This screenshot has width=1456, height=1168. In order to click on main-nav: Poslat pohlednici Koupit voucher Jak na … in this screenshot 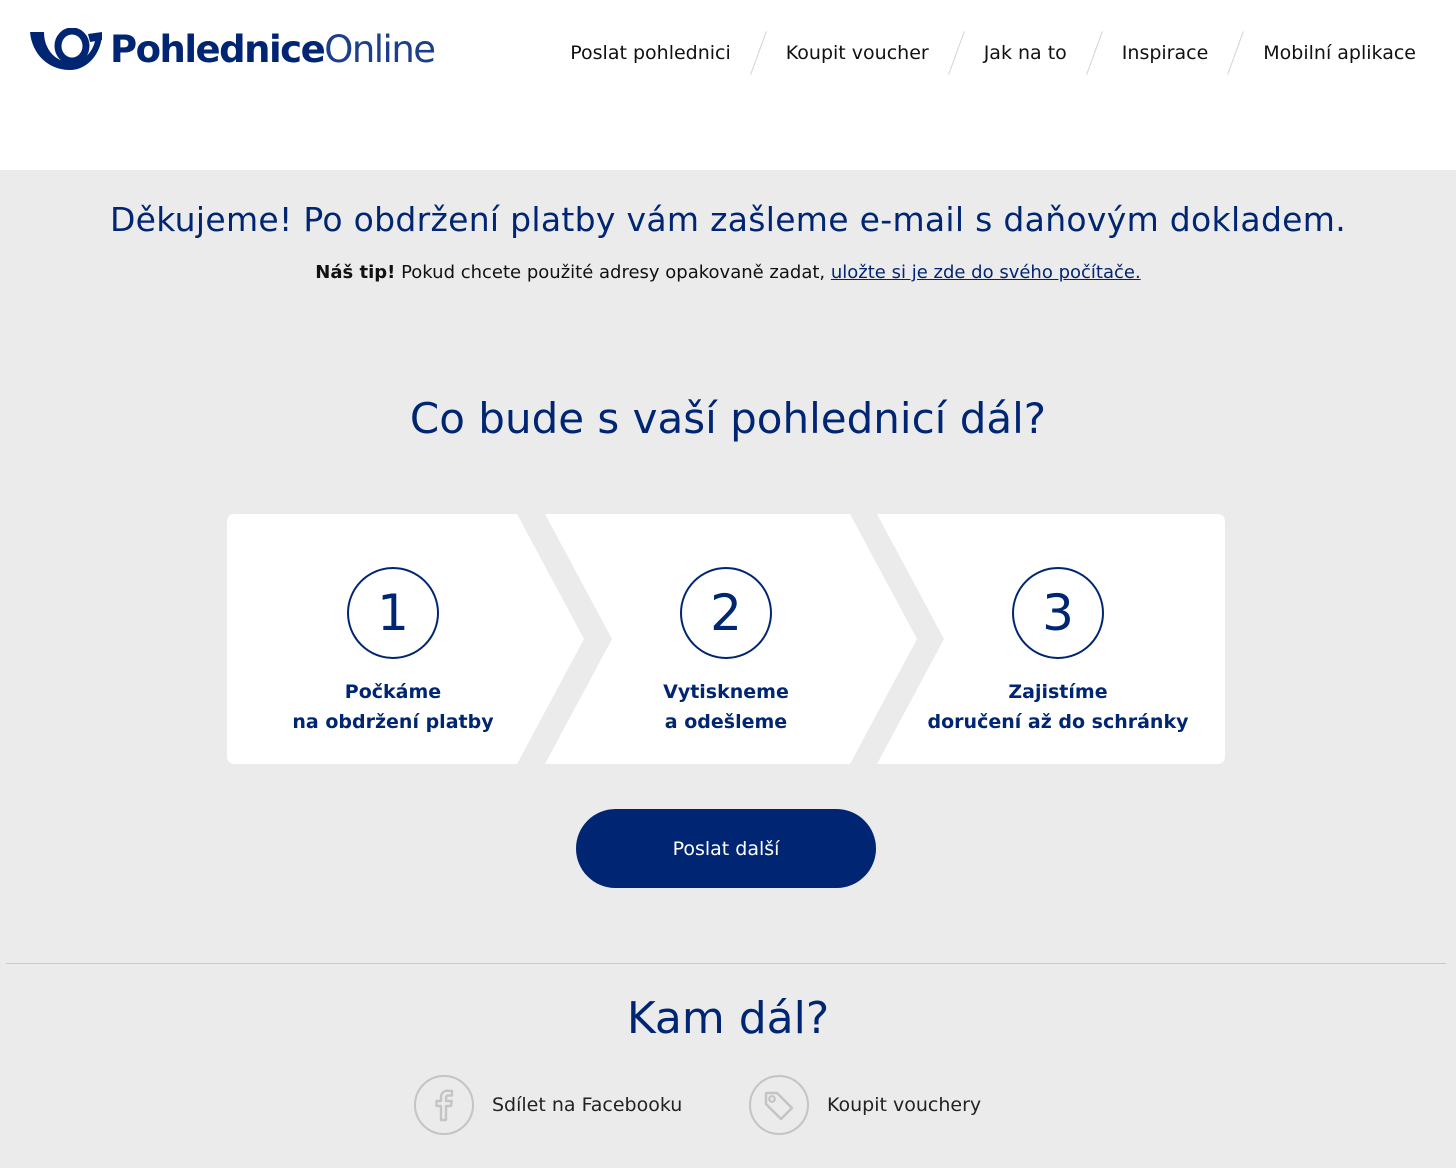, I will do `click(993, 53)`.